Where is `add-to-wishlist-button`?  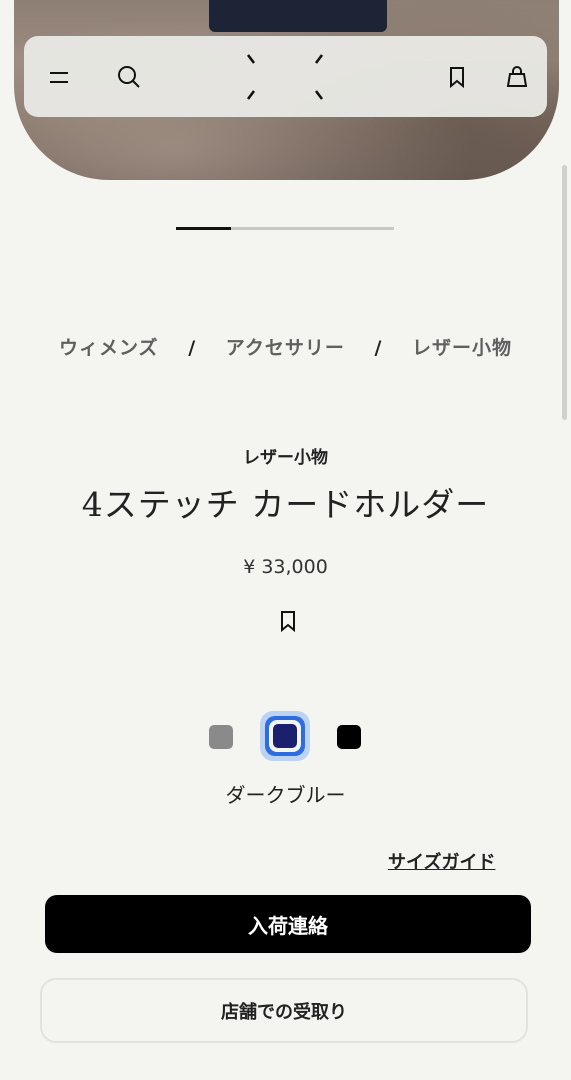
add-to-wishlist-button is located at coordinates (288, 621).